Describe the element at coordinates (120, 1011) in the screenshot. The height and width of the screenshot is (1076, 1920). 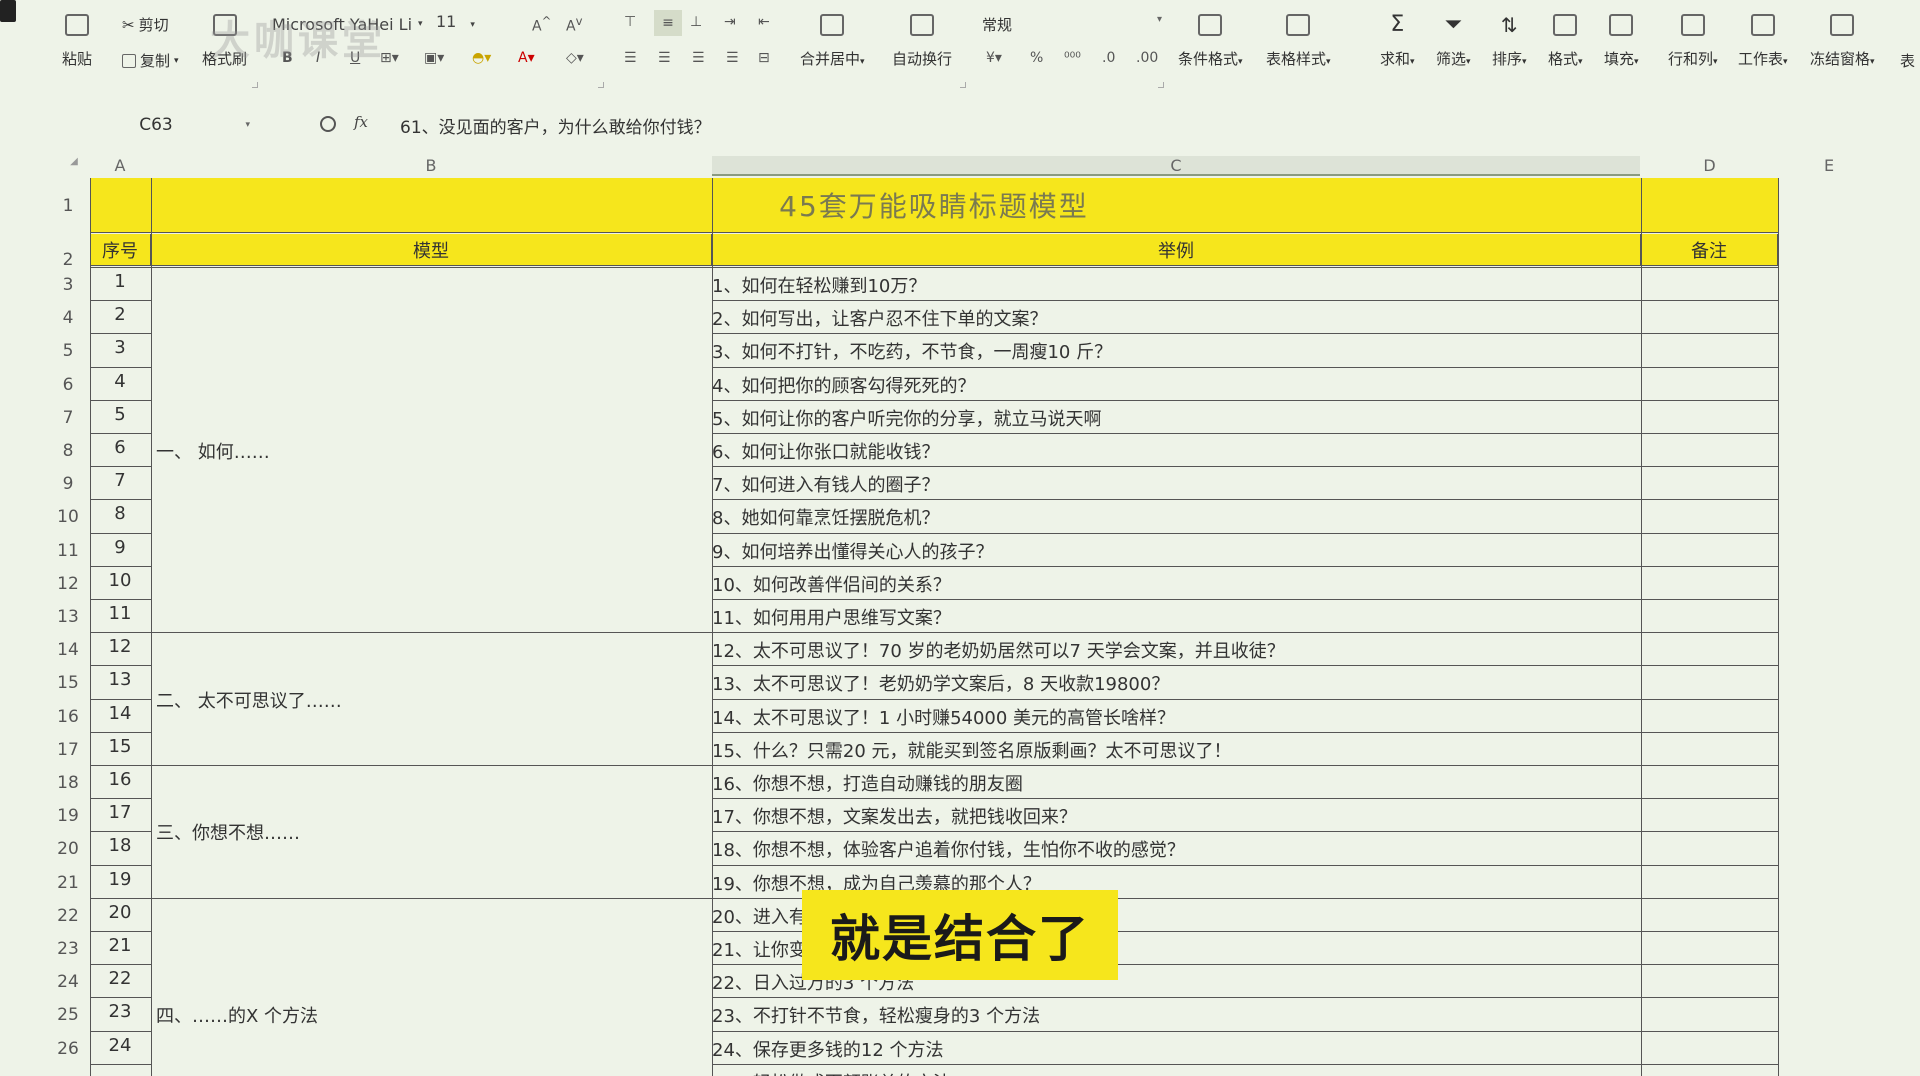
I see `seq-cell: 23` at that location.